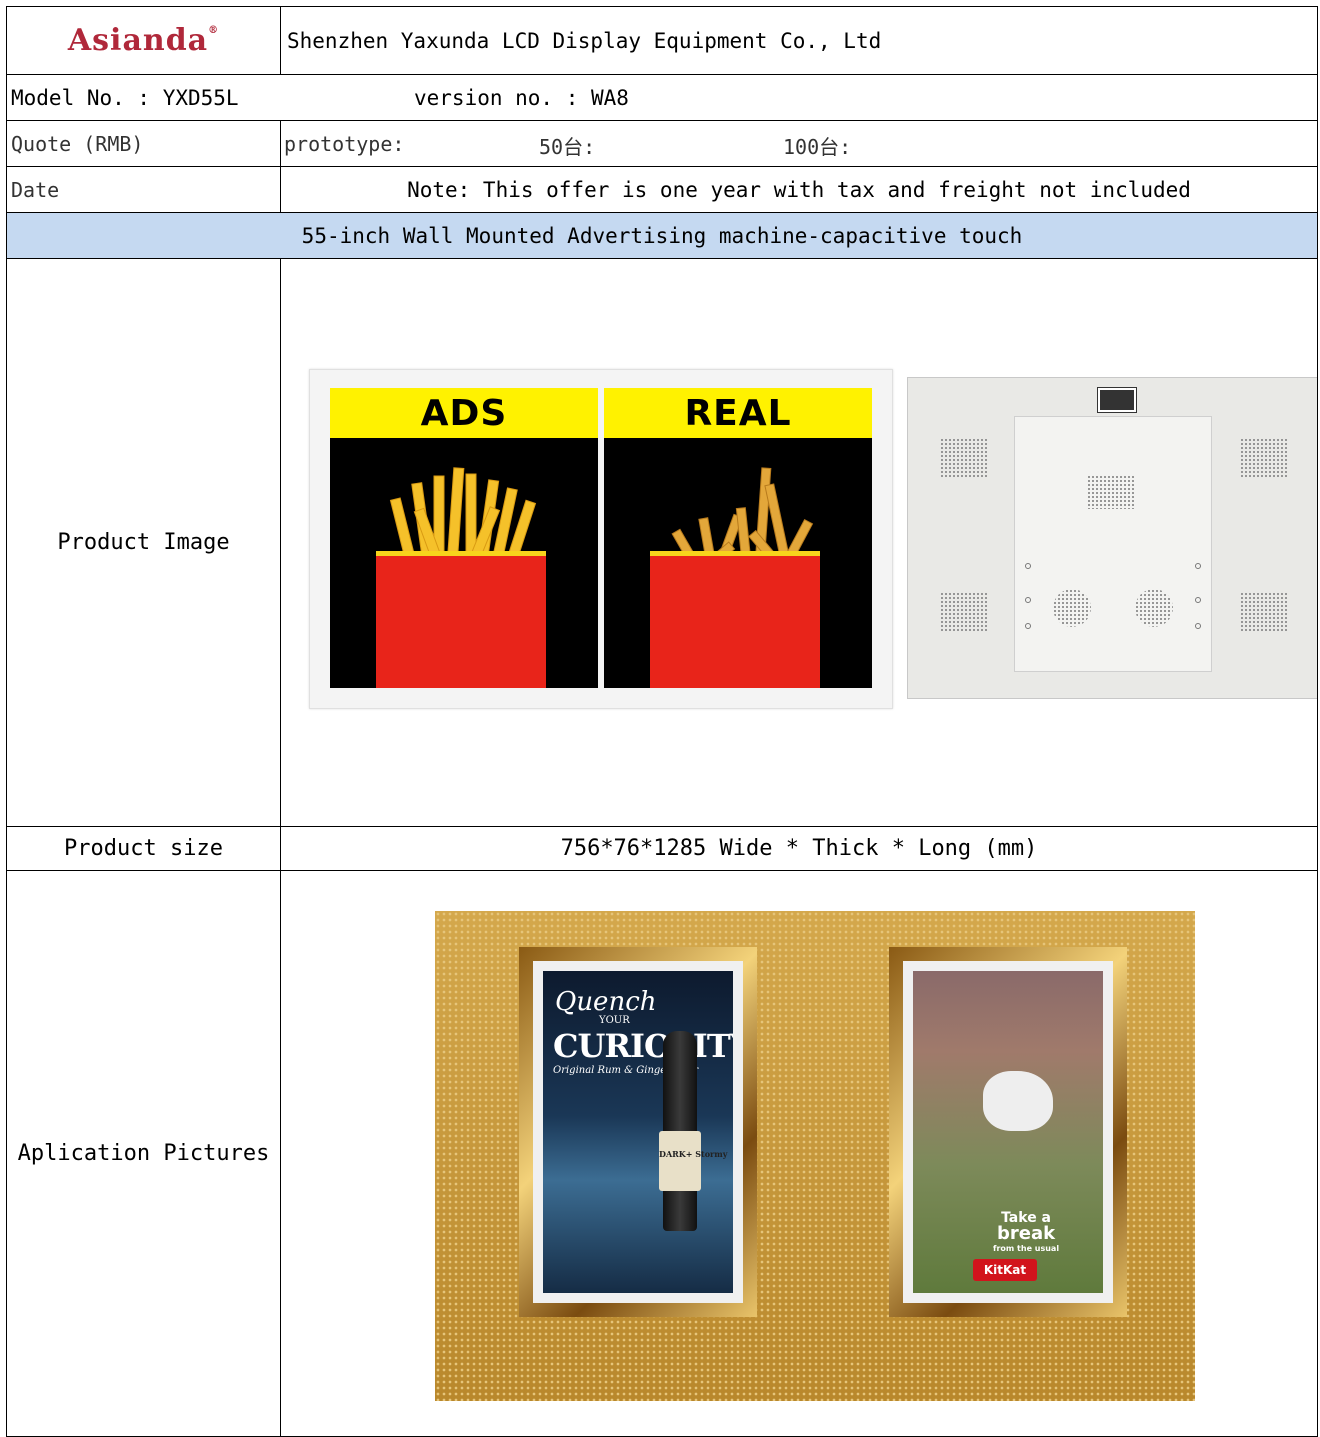 The width and height of the screenshot is (1320, 1437). What do you see at coordinates (1111, 492) in the screenshot?
I see `vent-grille` at bounding box center [1111, 492].